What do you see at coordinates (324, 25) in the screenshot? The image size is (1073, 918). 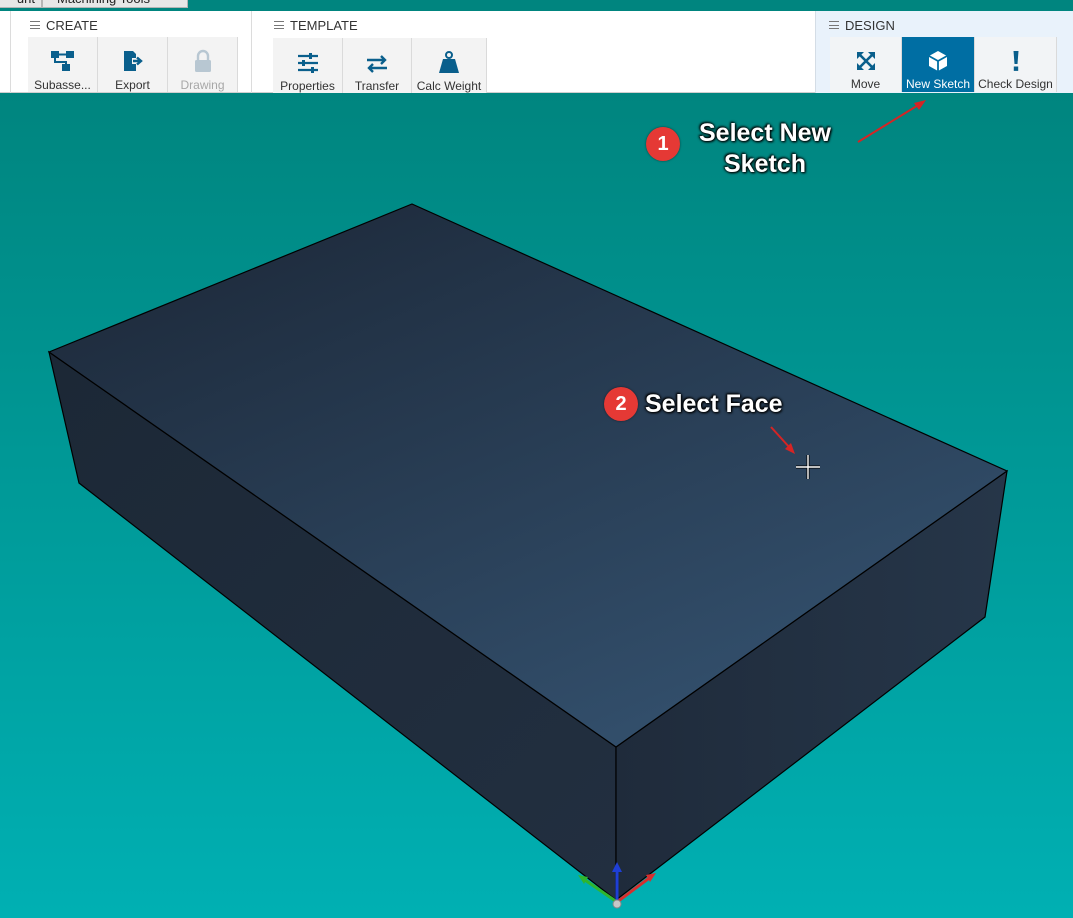 I see `group-title: TEMPLATE` at bounding box center [324, 25].